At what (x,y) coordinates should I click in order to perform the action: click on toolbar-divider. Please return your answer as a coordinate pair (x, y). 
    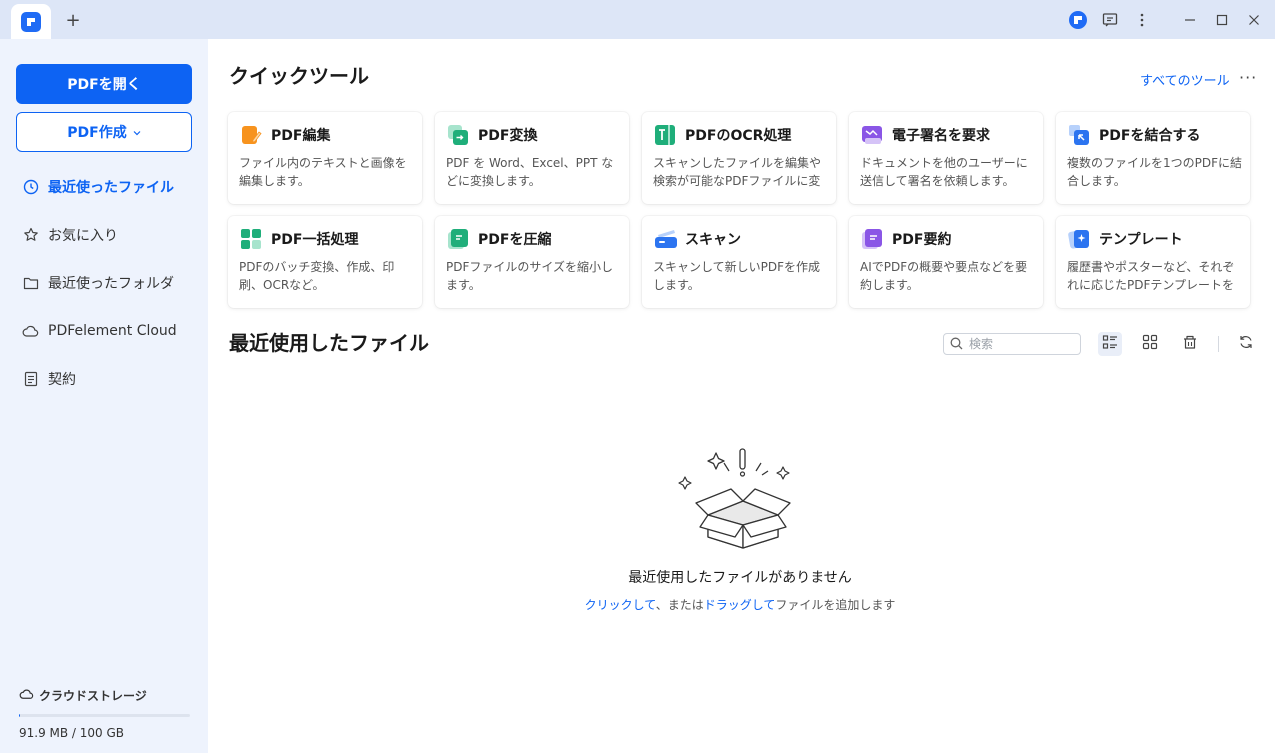
    Looking at the image, I should click on (1218, 344).